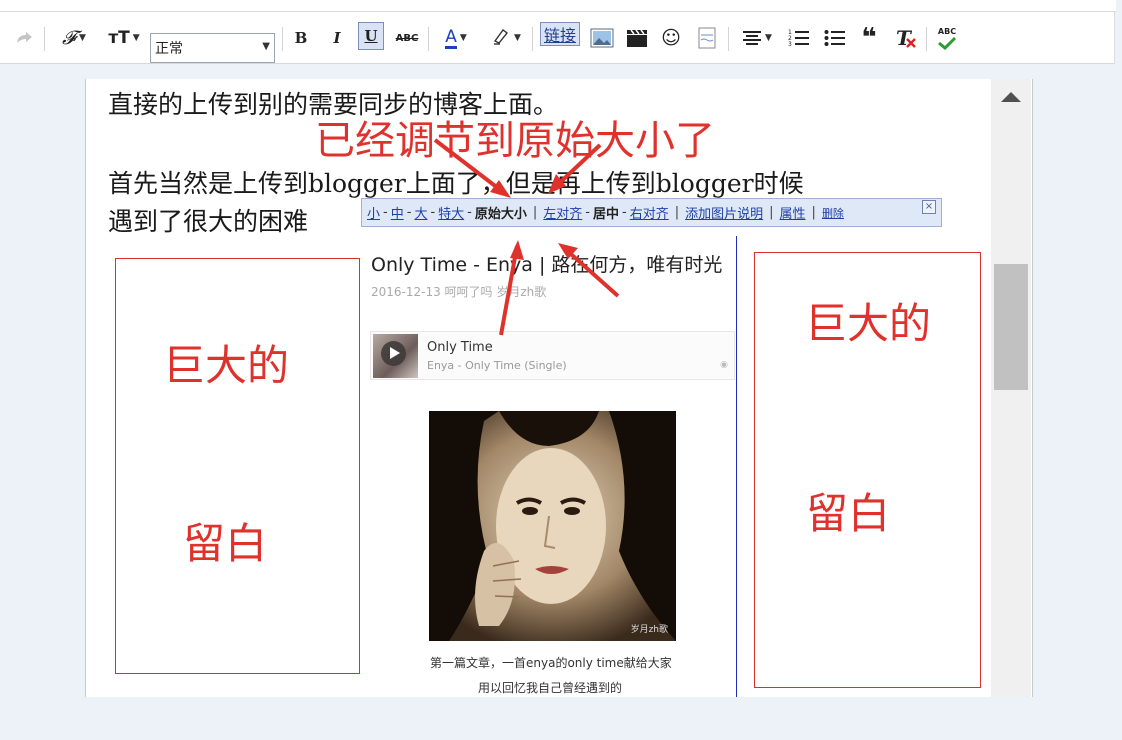 This screenshot has height=740, width=1122. Describe the element at coordinates (509, 290) in the screenshot. I see `annotation-arrow` at that location.